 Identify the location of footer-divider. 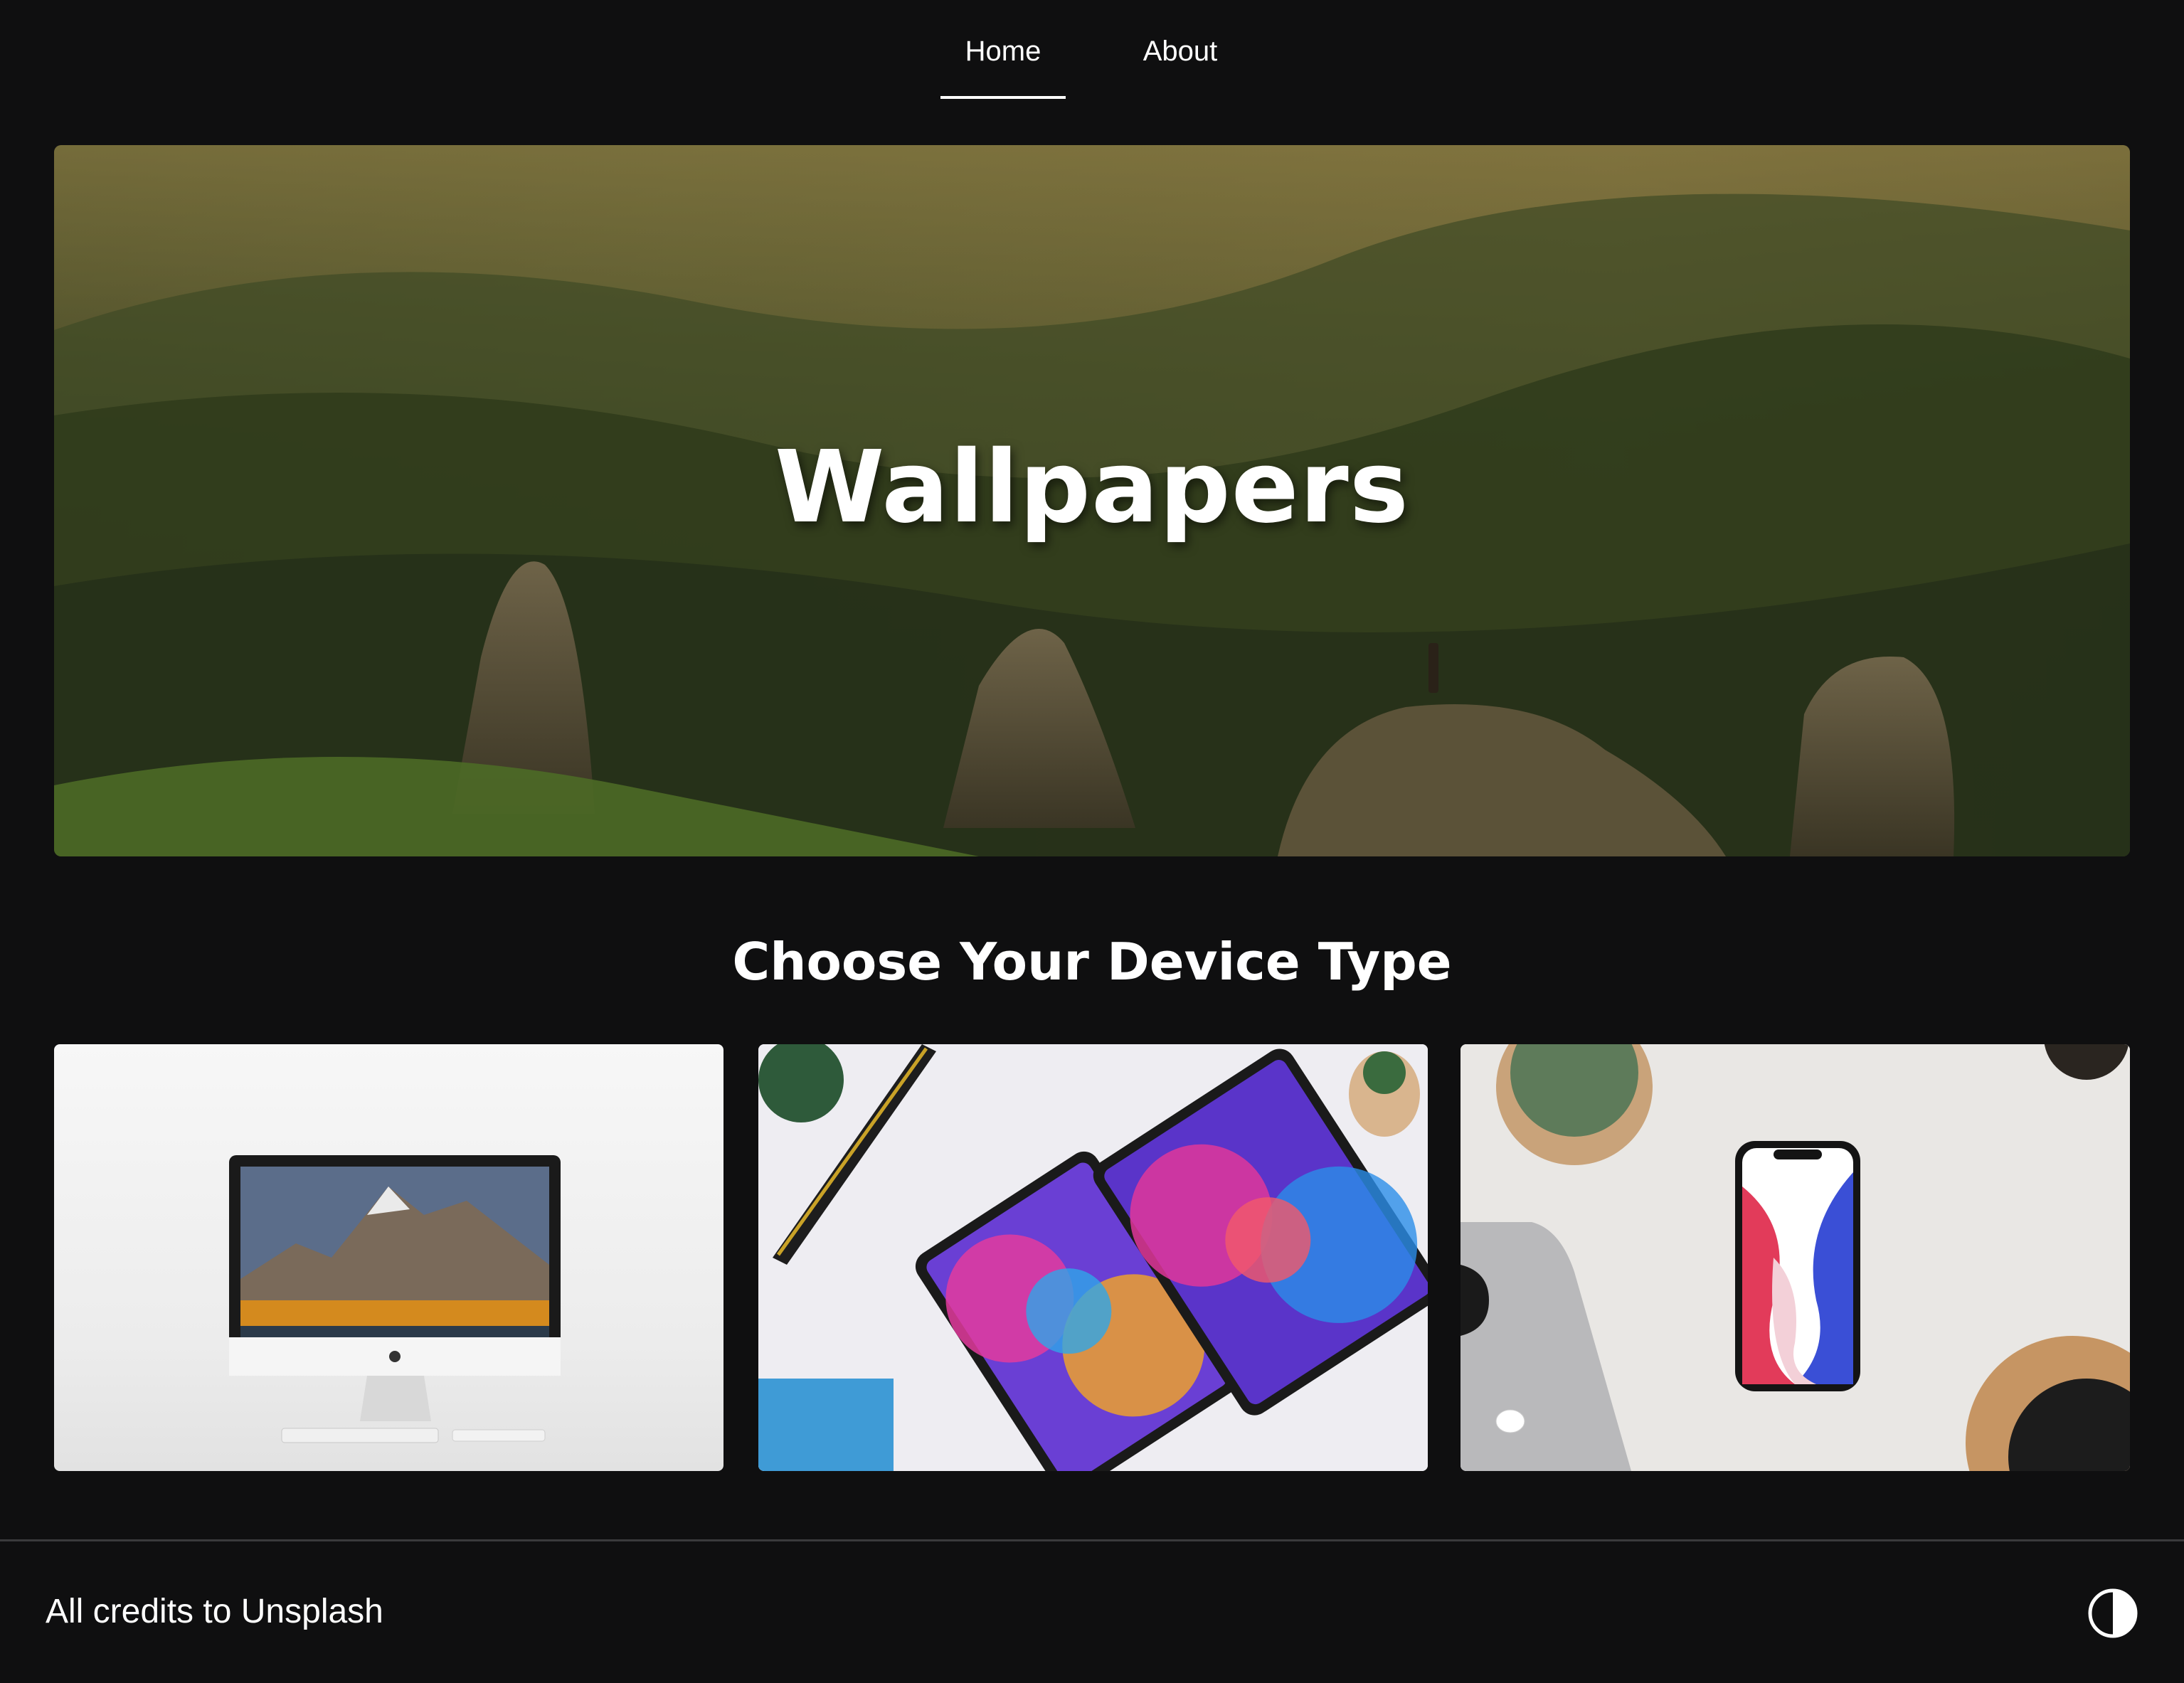
(1092, 1540).